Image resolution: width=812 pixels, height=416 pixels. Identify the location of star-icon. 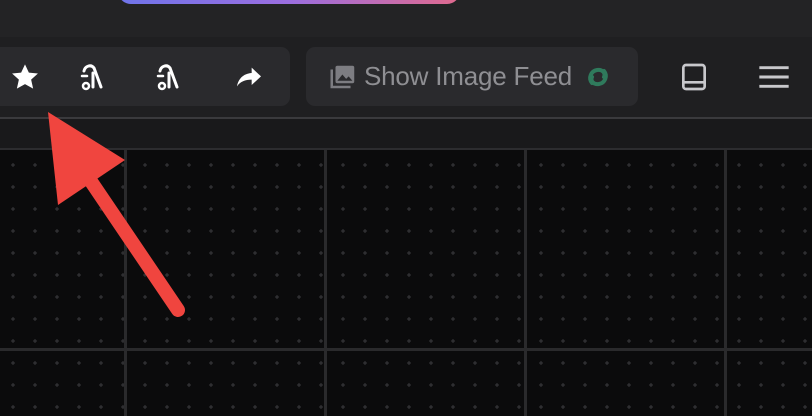
(25, 76).